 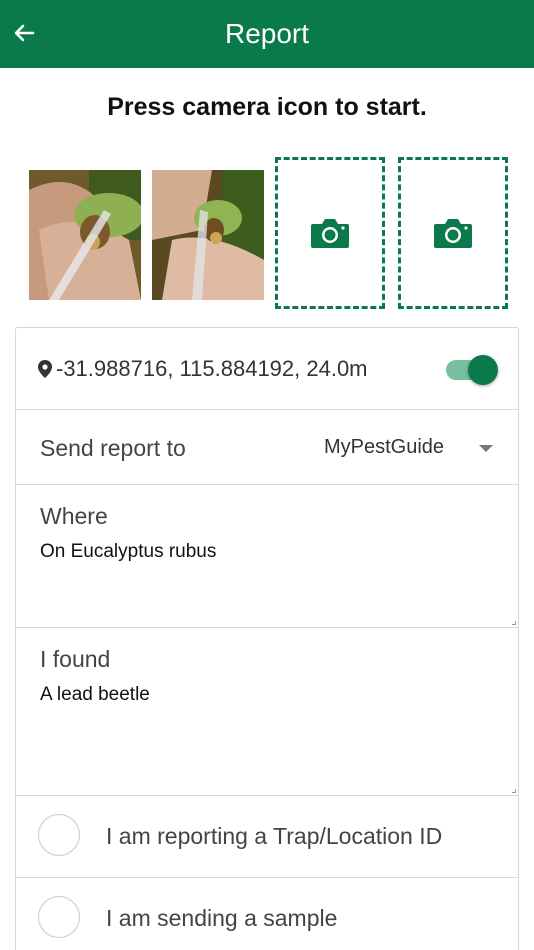 I want to click on location-row: -31.988716, 115.884192, 24.0m, so click(x=267, y=369).